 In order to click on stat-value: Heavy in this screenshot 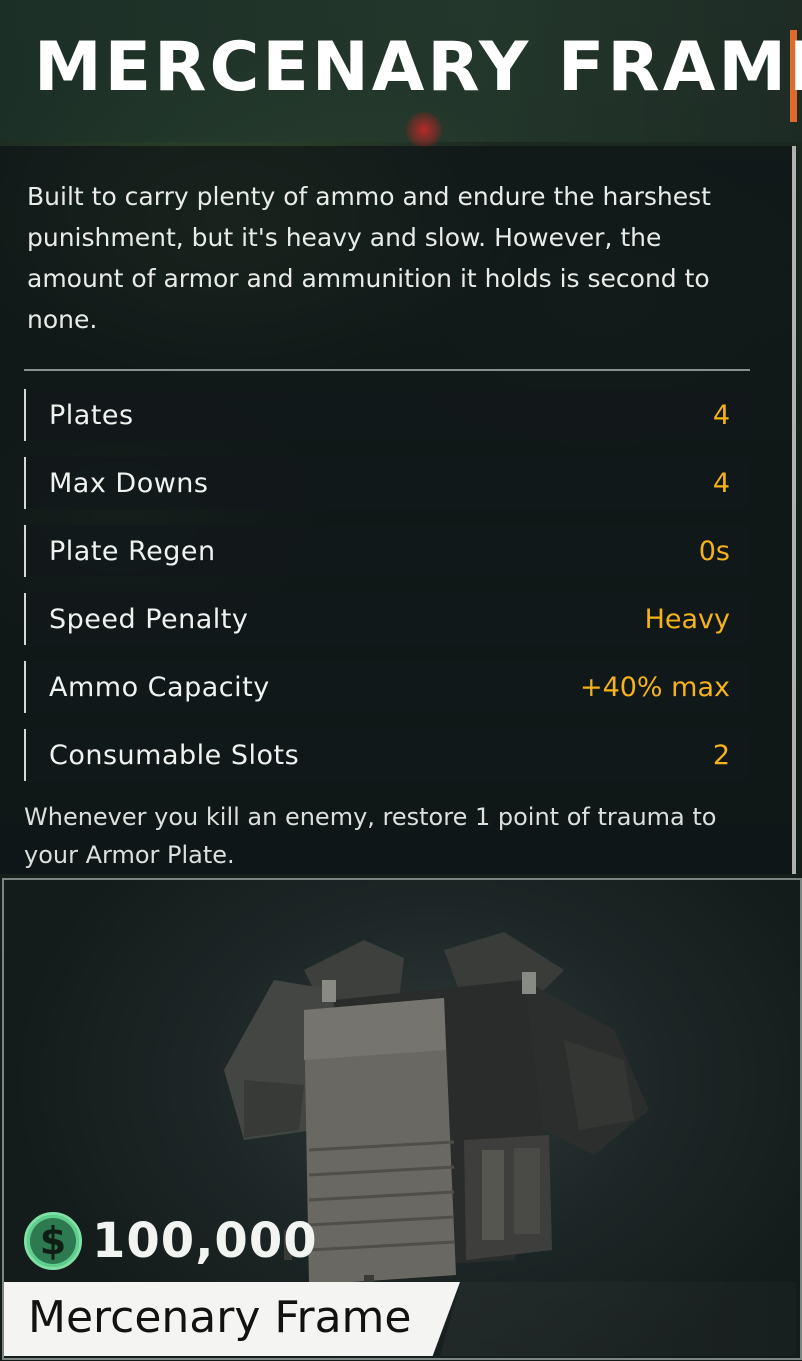, I will do `click(687, 619)`.